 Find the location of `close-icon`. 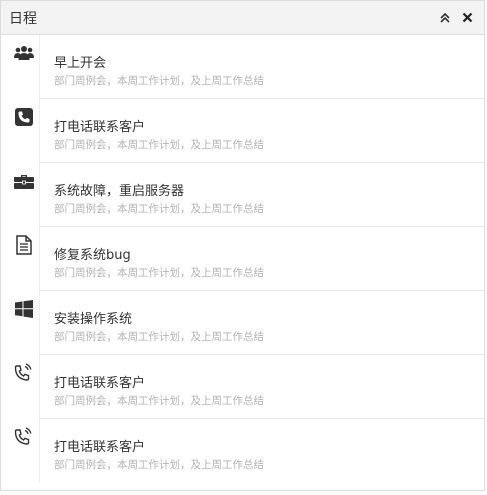

close-icon is located at coordinates (467, 17).